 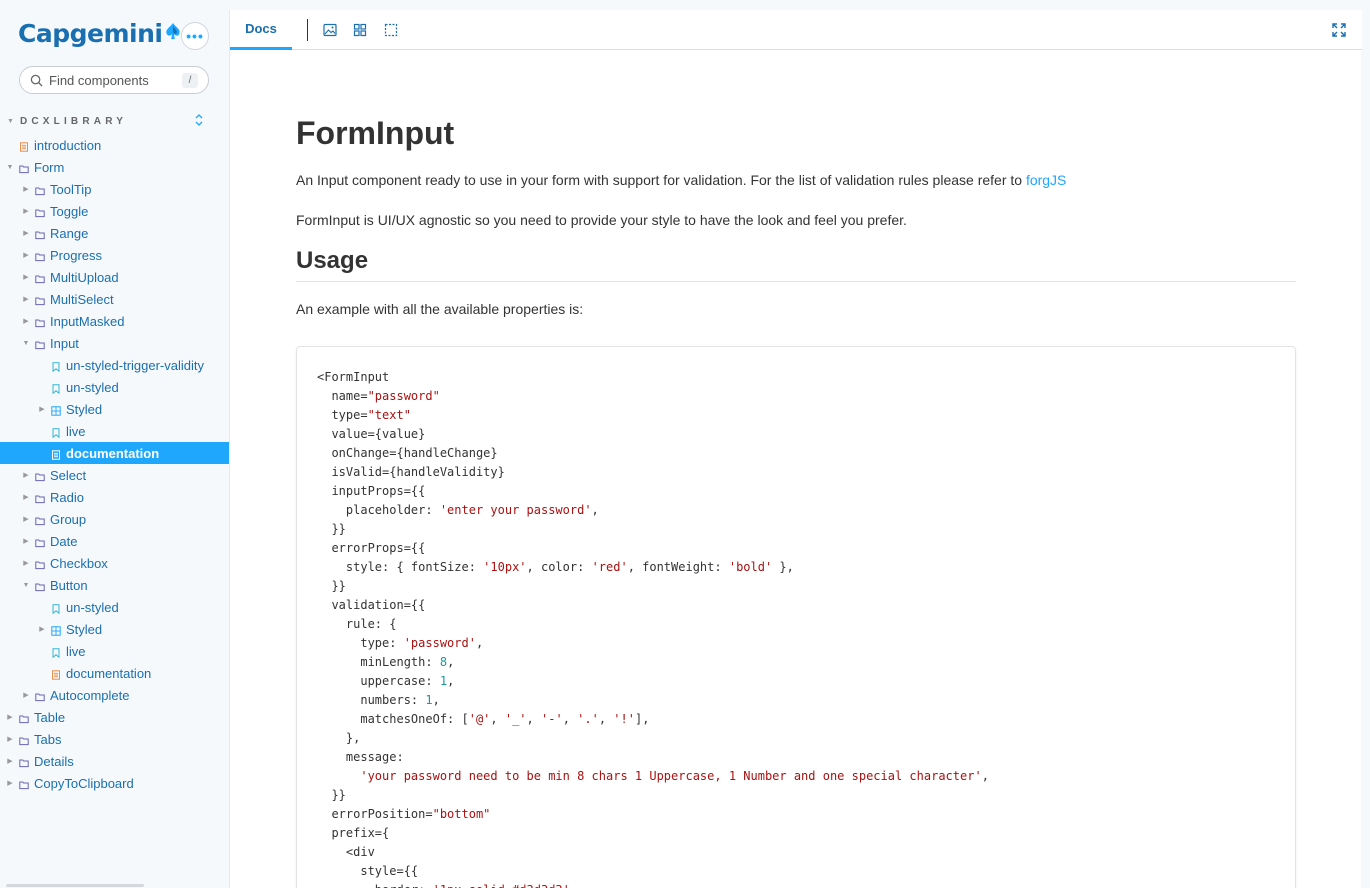 I want to click on code-line: }}, so click(x=653, y=586).